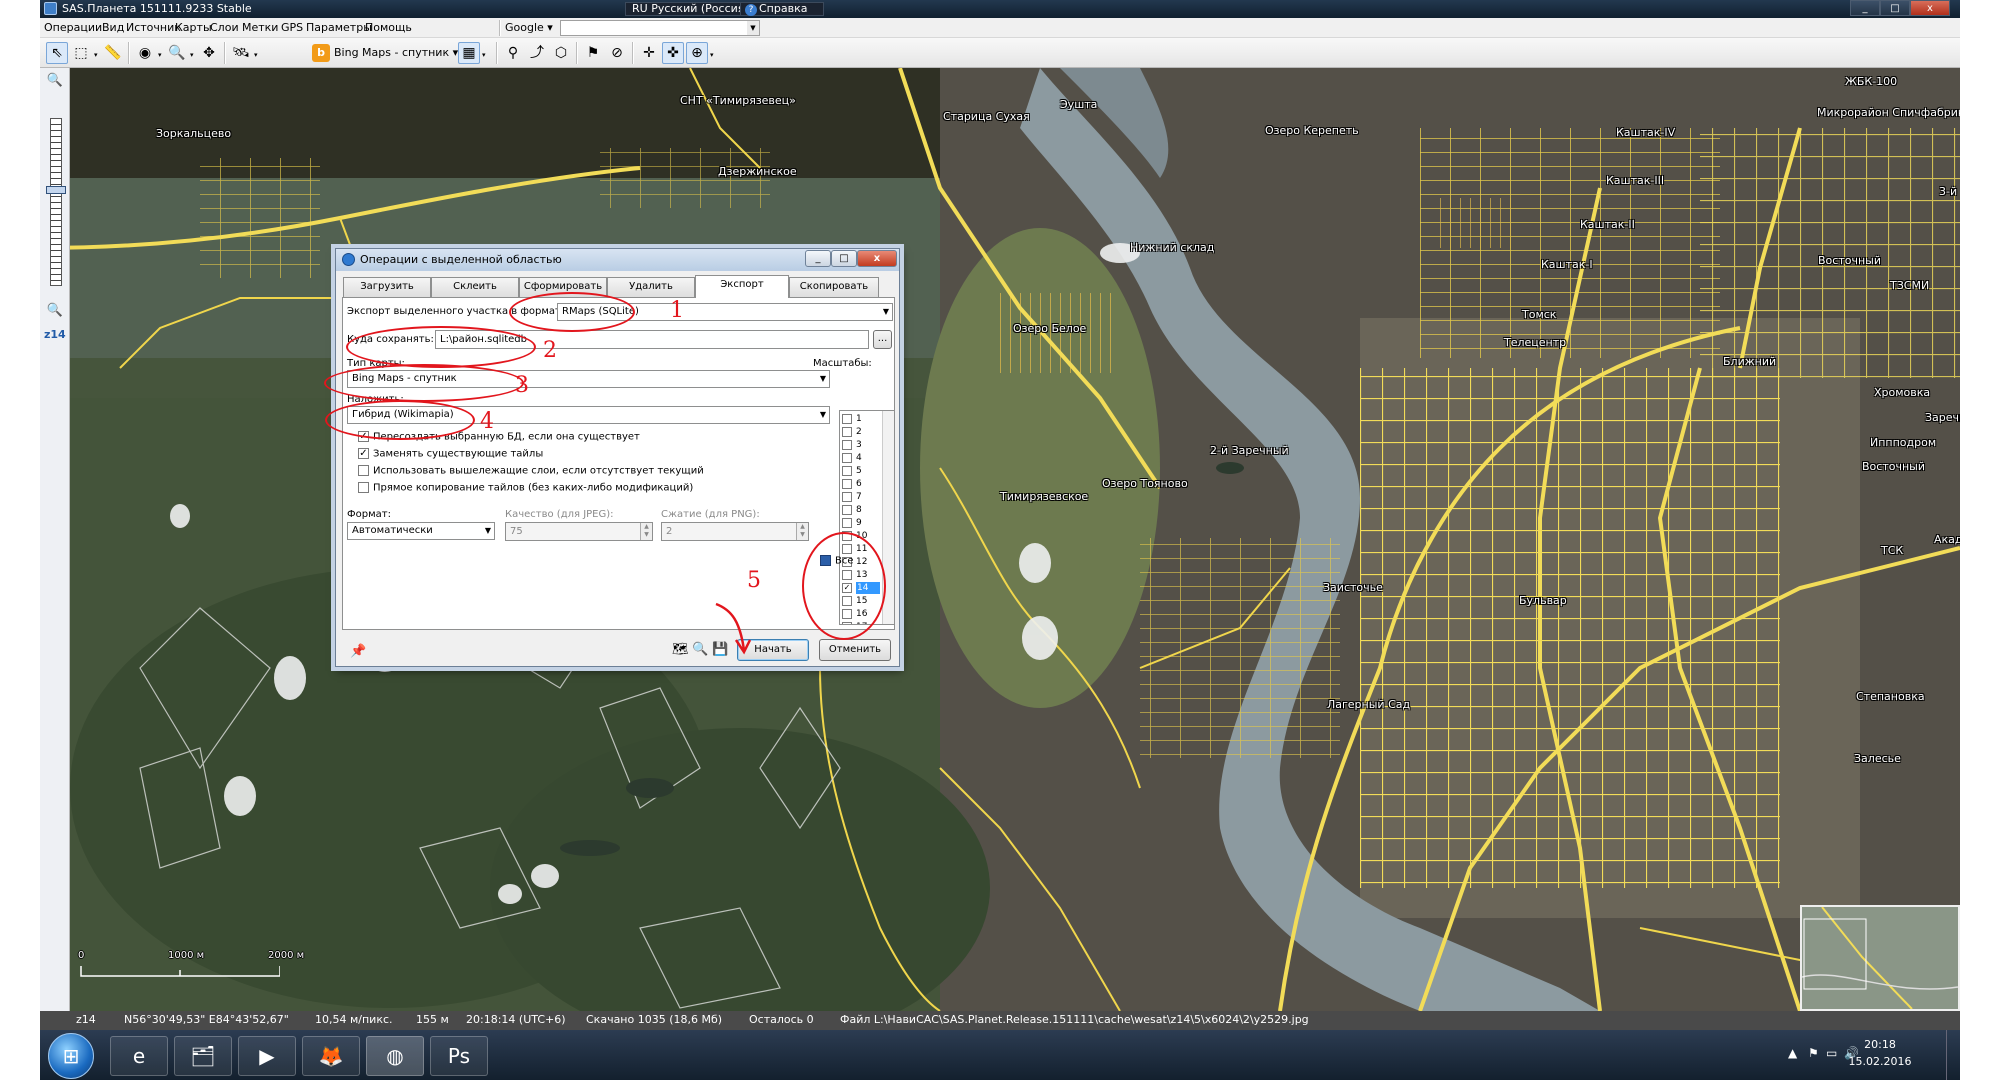 This screenshot has width=2000, height=1080. What do you see at coordinates (73, 27) in the screenshot?
I see `menu-operations: Операции` at bounding box center [73, 27].